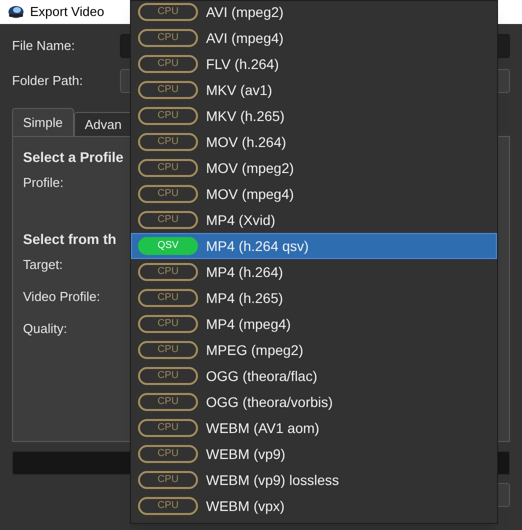  What do you see at coordinates (314, 64) in the screenshot?
I see `format-item: CPU FLV (h.264)` at bounding box center [314, 64].